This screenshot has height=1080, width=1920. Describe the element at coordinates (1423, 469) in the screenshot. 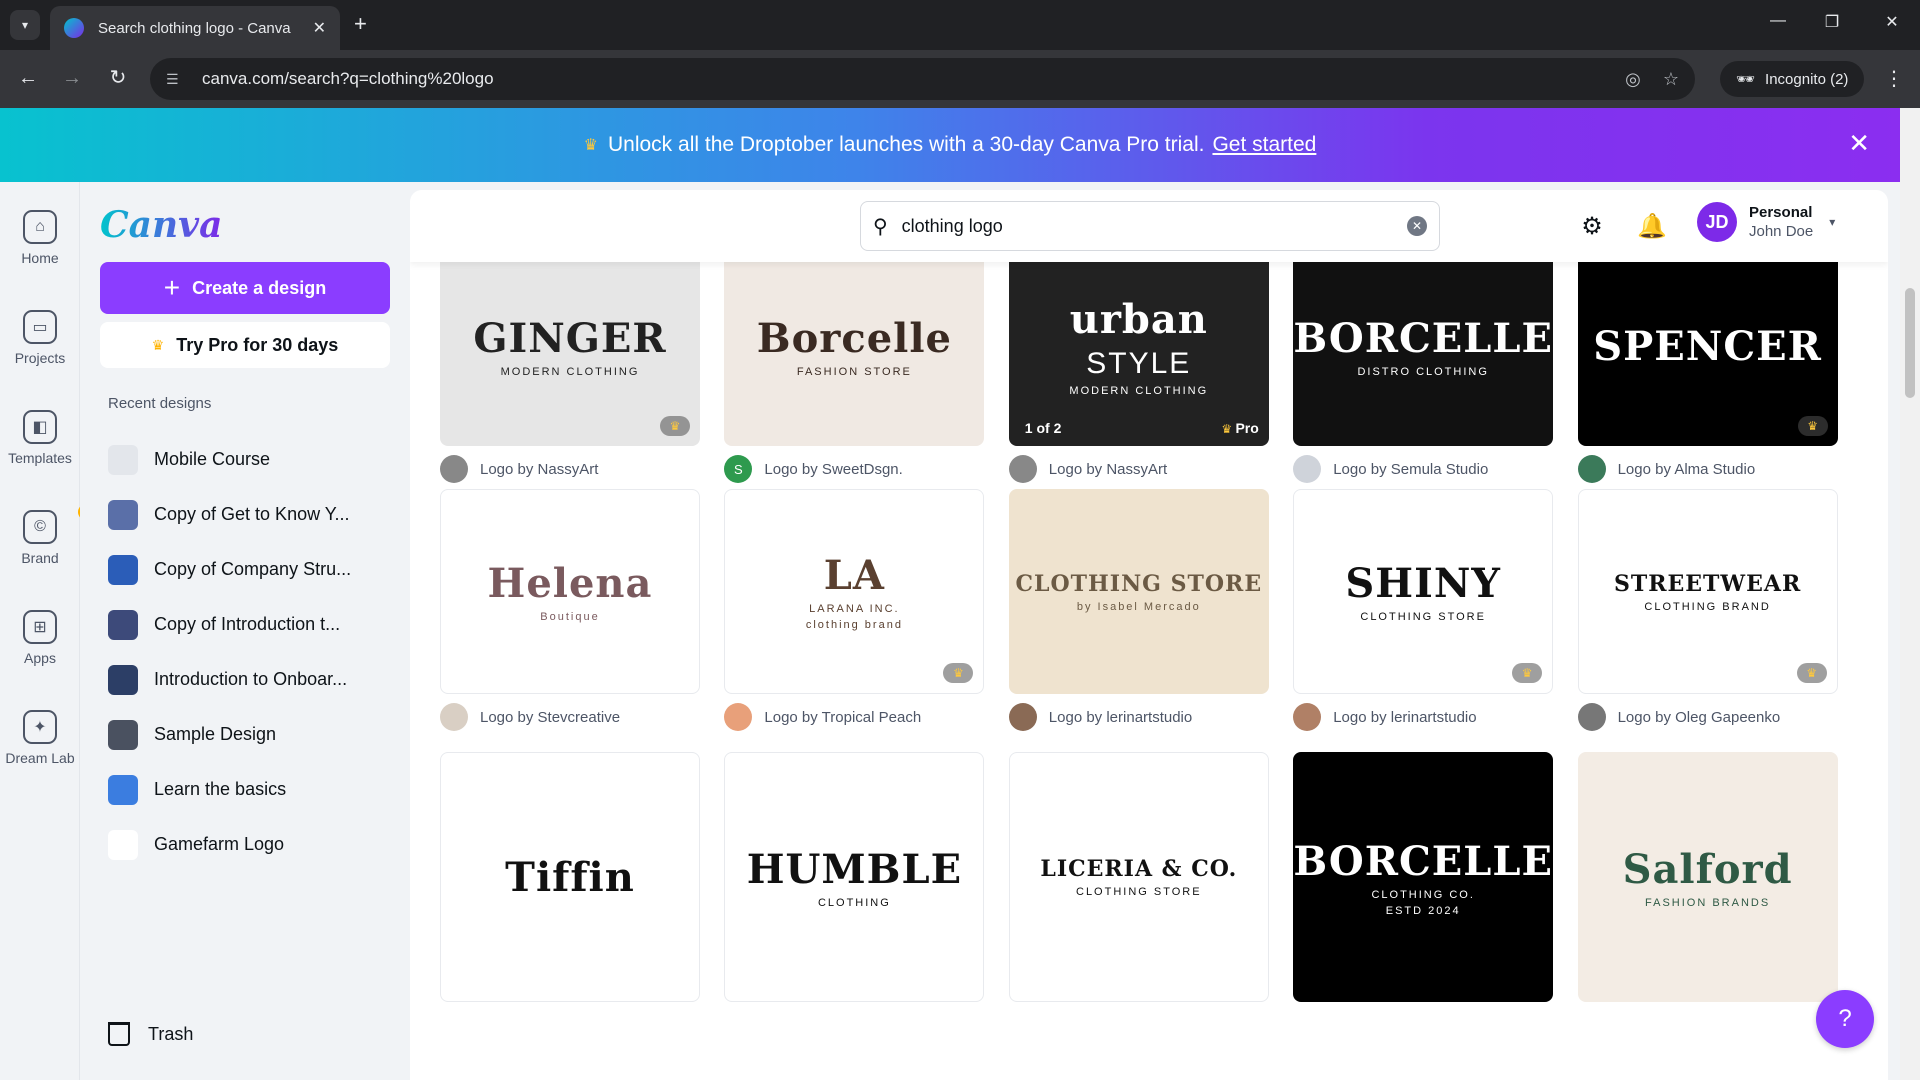

I see `creator-credit: Logo by Semula Studio` at that location.